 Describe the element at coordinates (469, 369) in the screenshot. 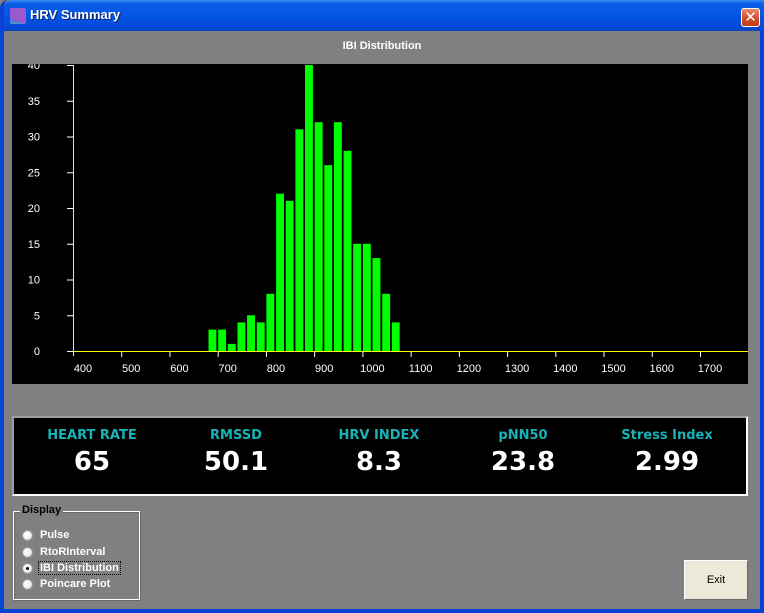

I see `x-tick-label: 1200` at that location.